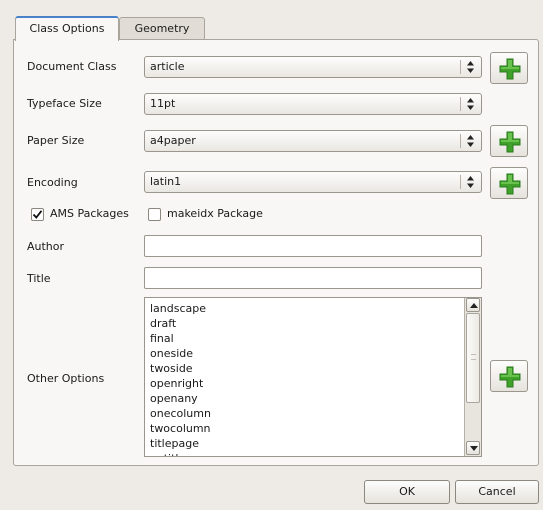 The image size is (543, 510). I want to click on cancel-button: Cancel, so click(497, 492).